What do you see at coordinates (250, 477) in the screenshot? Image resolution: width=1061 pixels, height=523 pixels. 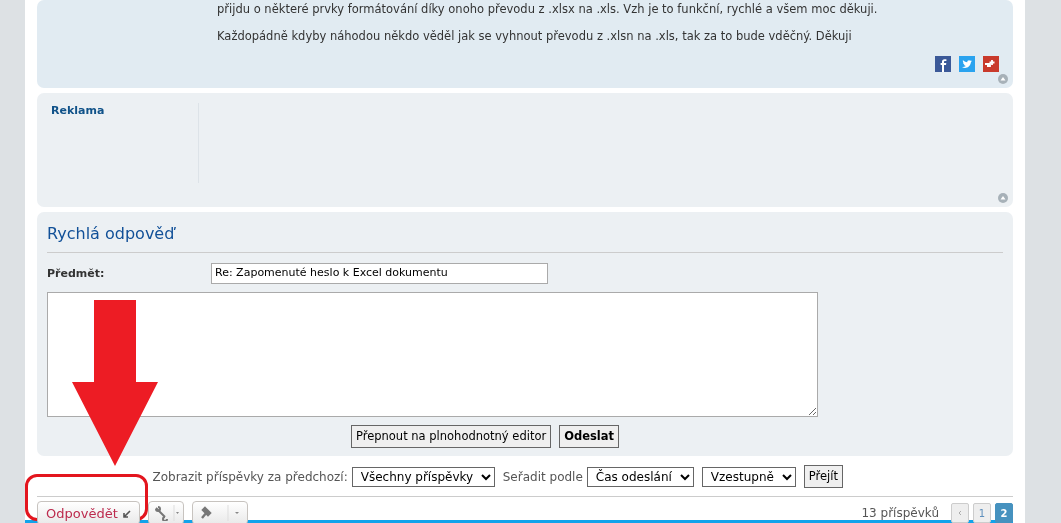 I see `filter-label: Zobrazit příspěvky za předchozí:` at bounding box center [250, 477].